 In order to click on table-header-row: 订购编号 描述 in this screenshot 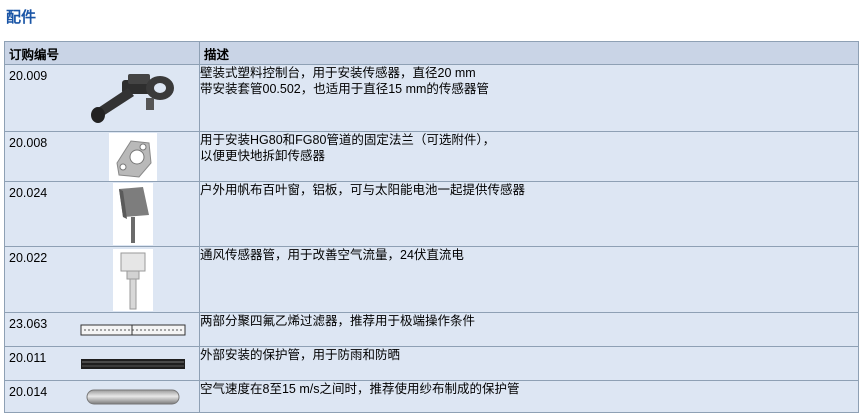, I will do `click(431, 53)`.